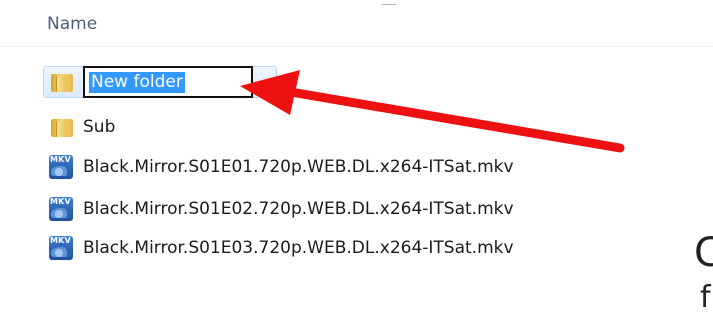 This screenshot has height=315, width=713. What do you see at coordinates (705, 297) in the screenshot?
I see `partial-text-f: f` at bounding box center [705, 297].